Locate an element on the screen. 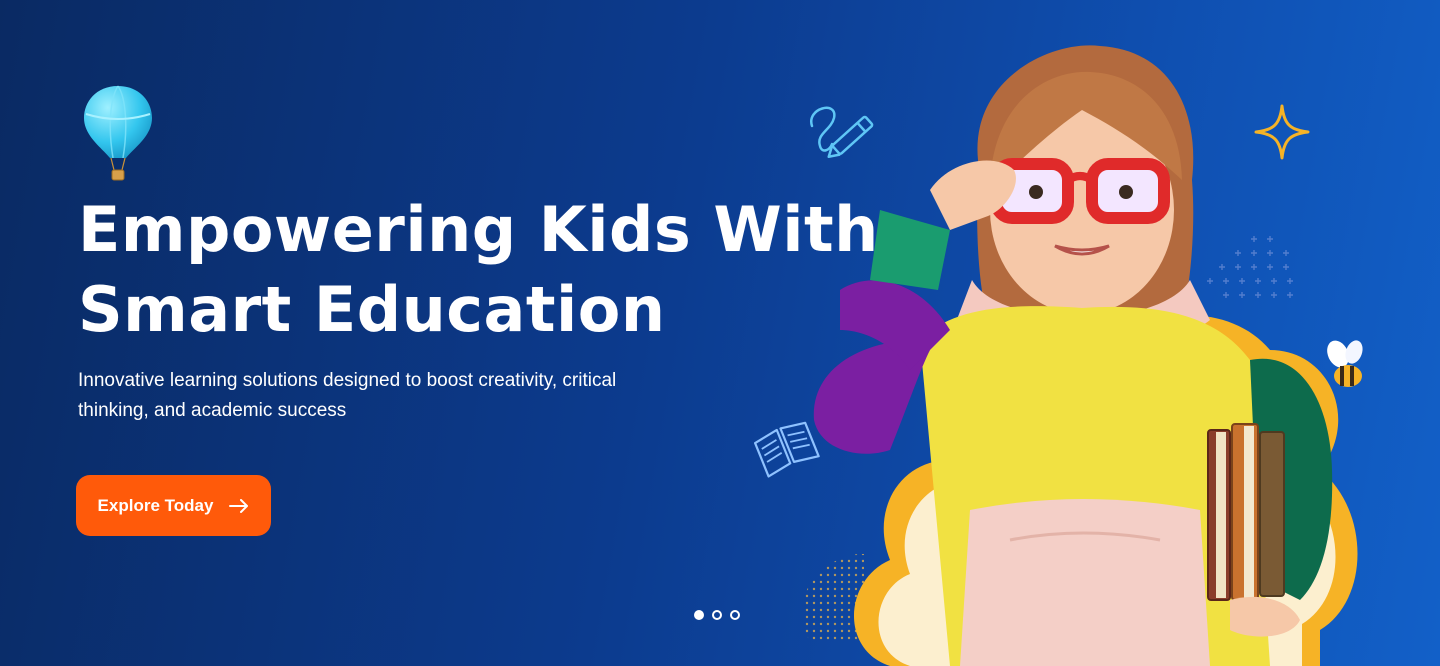 The image size is (1440, 666). hero-headline: Empowering Kids With Smart Education is located at coordinates (478, 270).